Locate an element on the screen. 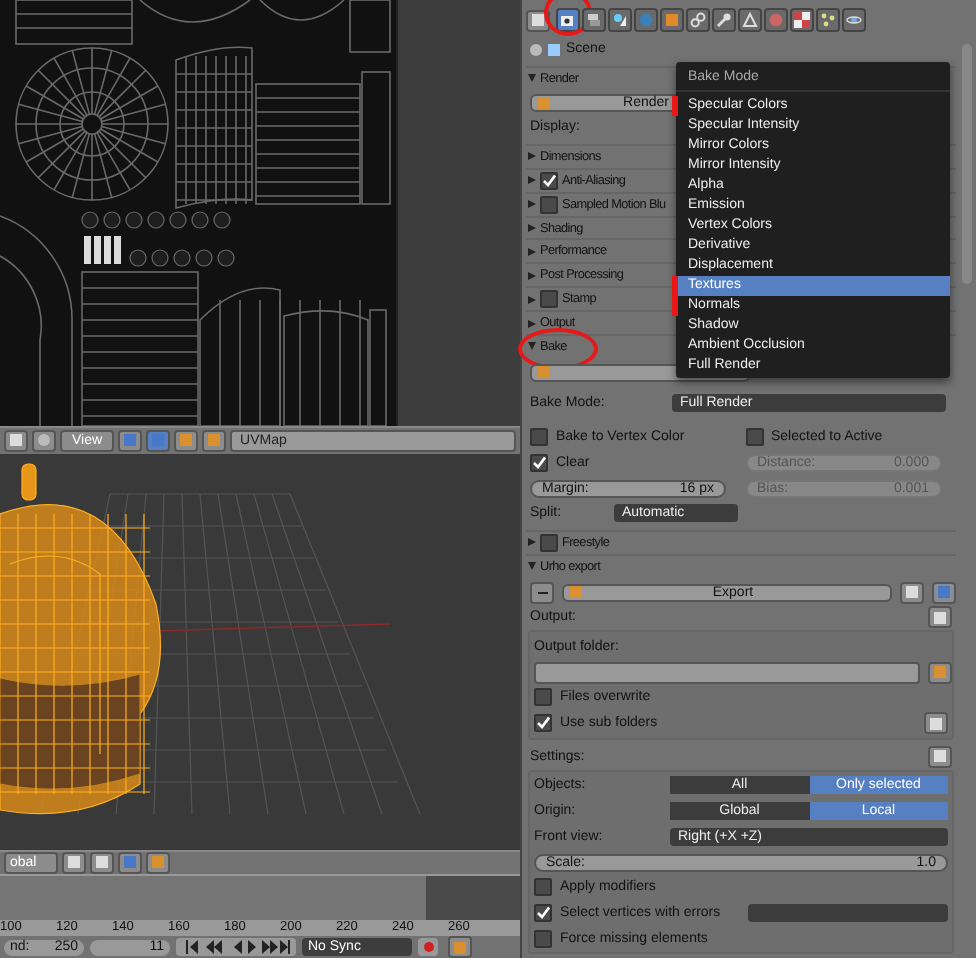 This screenshot has width=976, height=958. minus-button is located at coordinates (542, 592).